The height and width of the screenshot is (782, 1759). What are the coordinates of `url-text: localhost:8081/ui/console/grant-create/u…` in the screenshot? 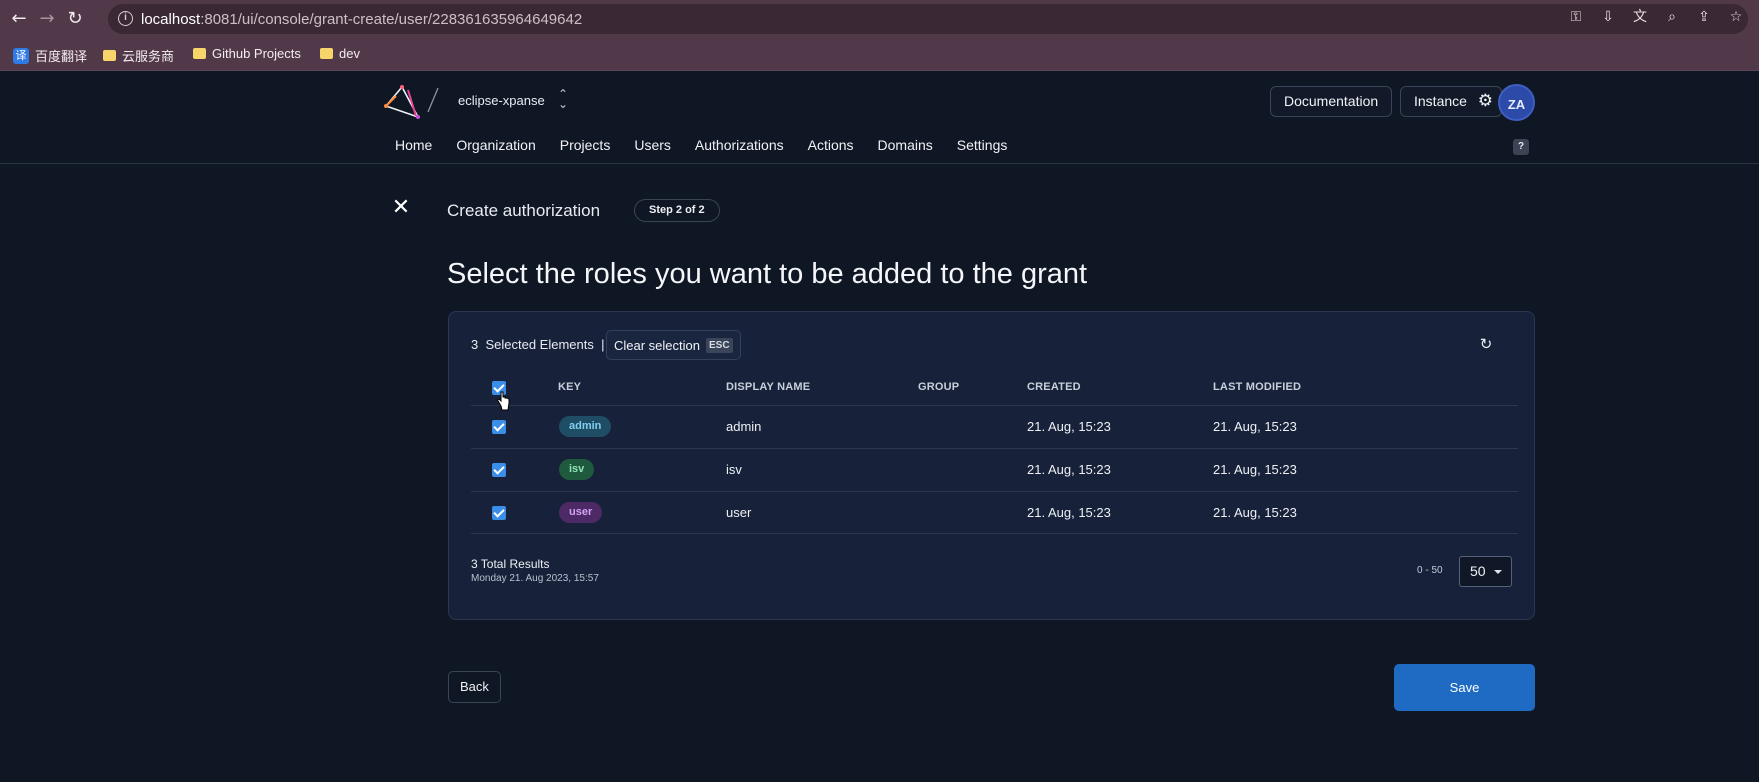 It's located at (361, 19).